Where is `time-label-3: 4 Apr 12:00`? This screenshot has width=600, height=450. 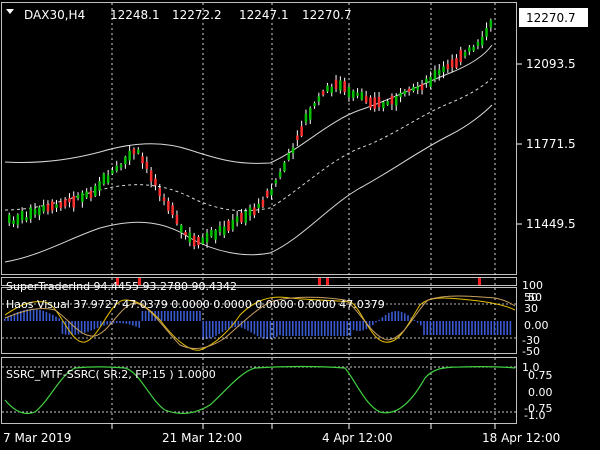 time-label-3: 4 Apr 12:00 is located at coordinates (357, 438).